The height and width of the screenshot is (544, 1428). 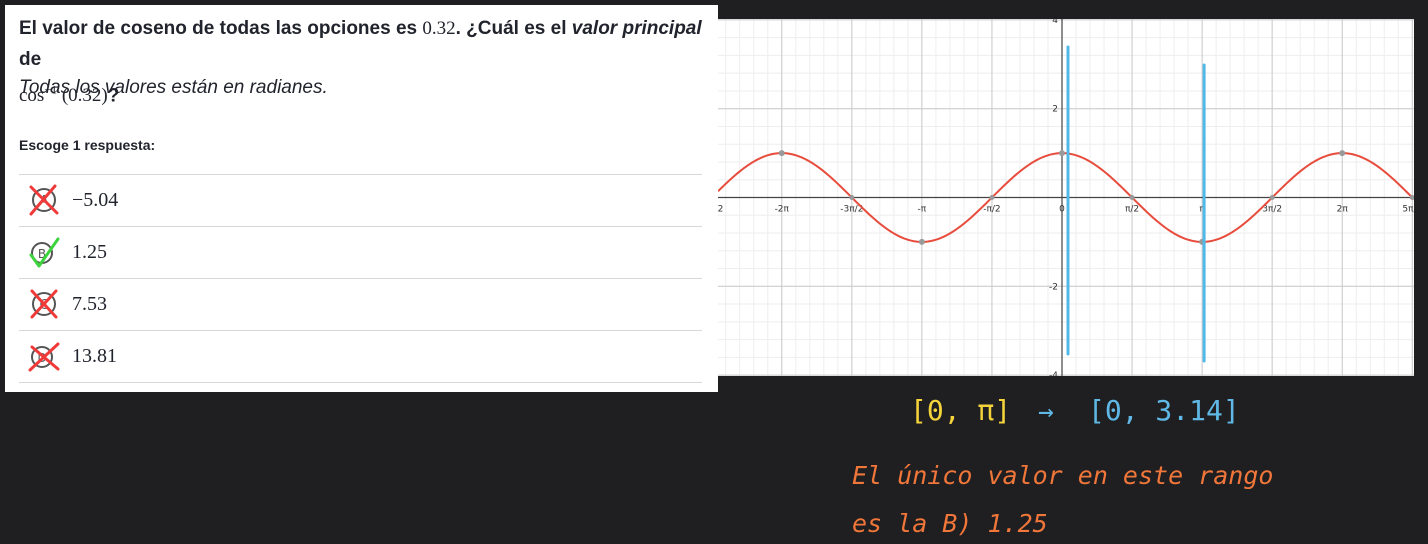 I want to click on question-subtitle: Todas los valores están en radianes., so click(x=173, y=87).